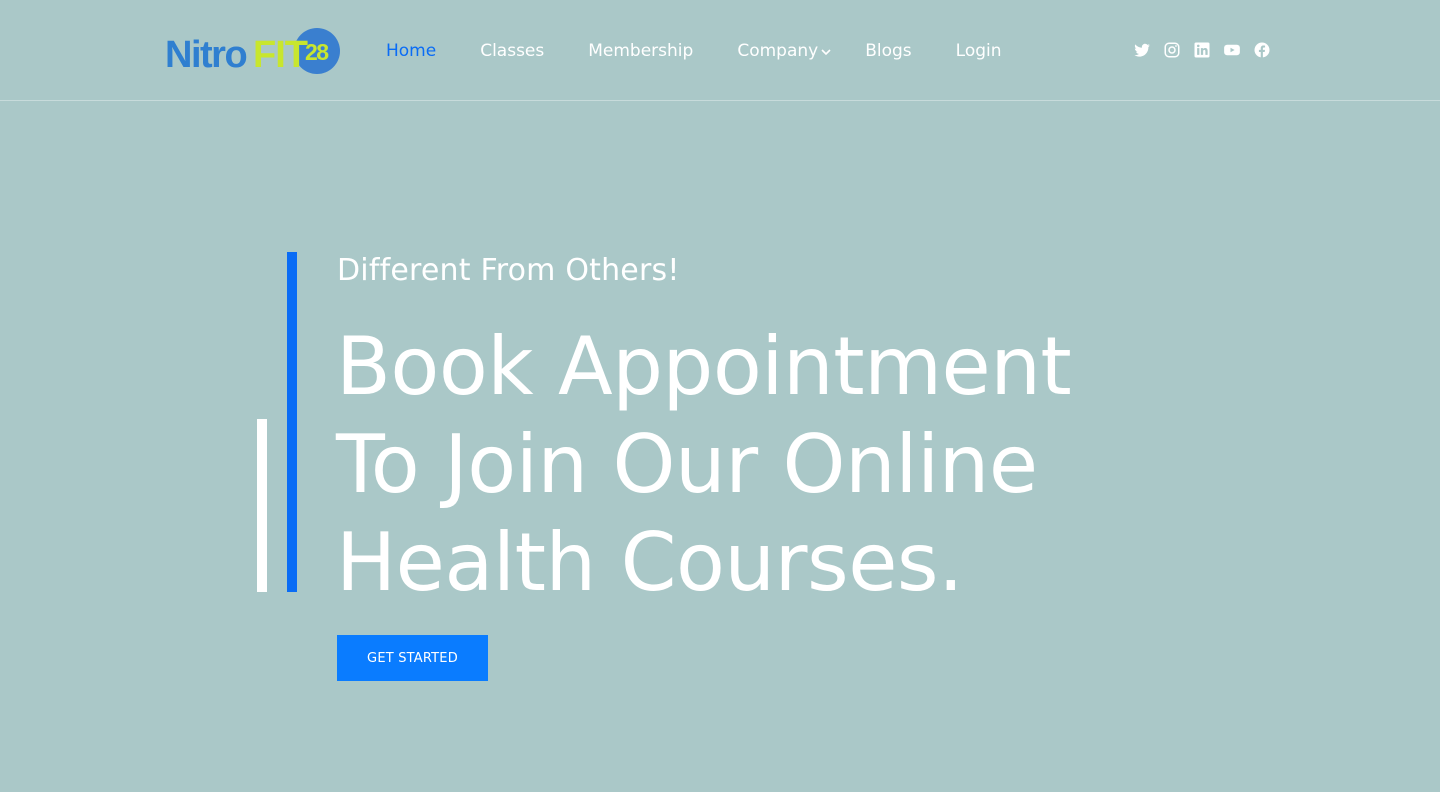 The height and width of the screenshot is (792, 1440). I want to click on nav-company: Company, so click(784, 51).